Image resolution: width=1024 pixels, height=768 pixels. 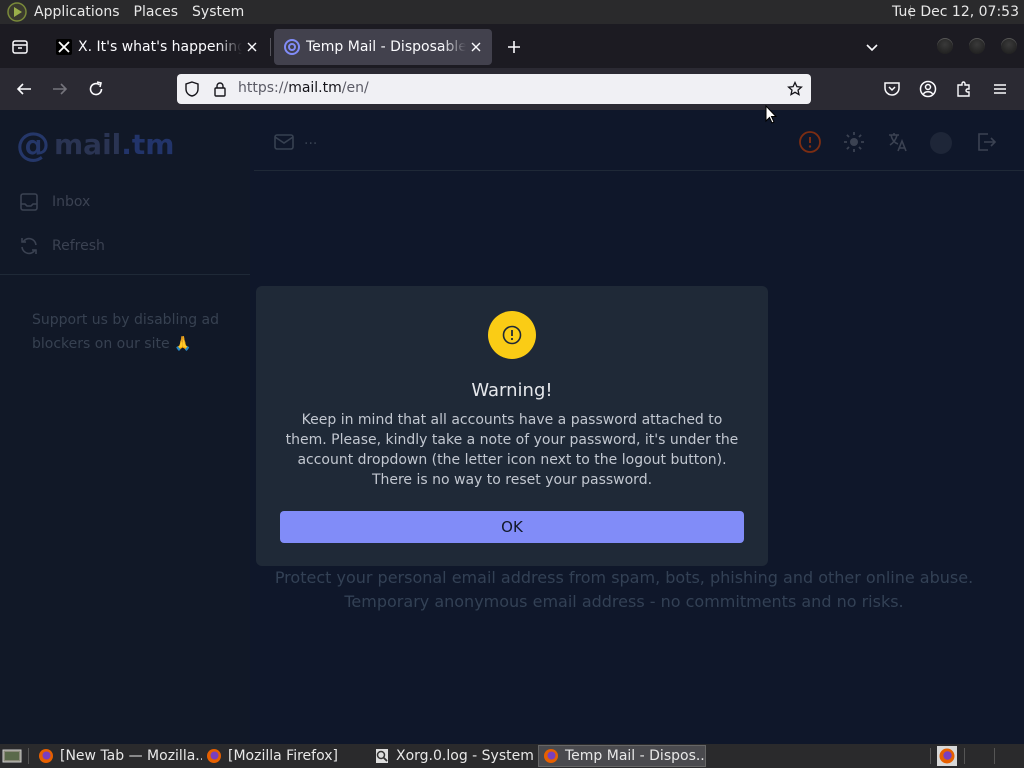 I want to click on sidebar-item-refresh: Refresh, so click(x=61, y=246).